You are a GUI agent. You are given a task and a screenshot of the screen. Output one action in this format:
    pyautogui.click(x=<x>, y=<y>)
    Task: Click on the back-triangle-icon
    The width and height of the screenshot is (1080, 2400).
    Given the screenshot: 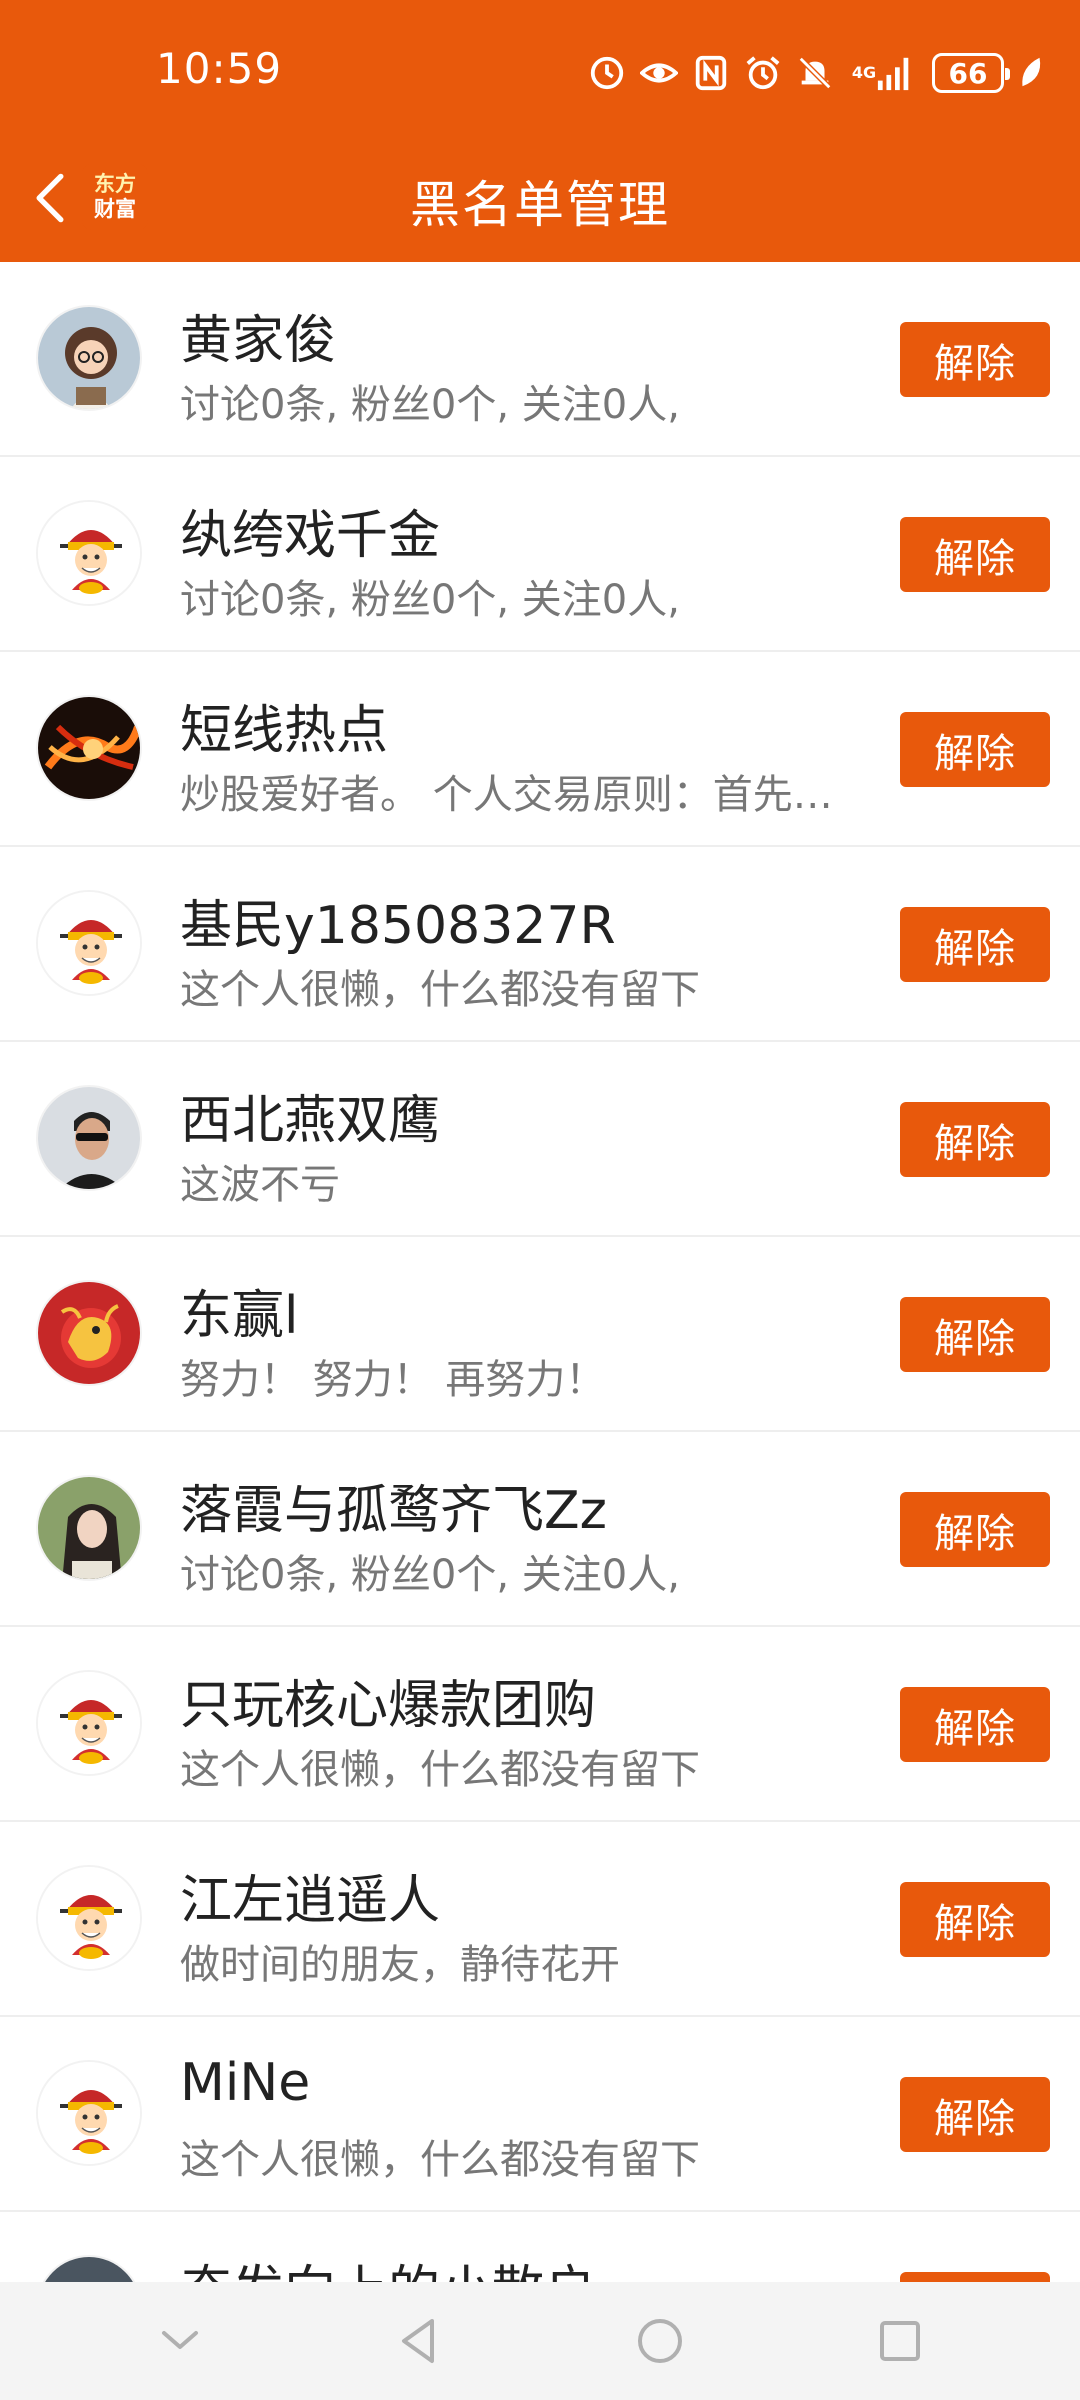 What is the action you would take?
    pyautogui.click(x=420, y=2341)
    